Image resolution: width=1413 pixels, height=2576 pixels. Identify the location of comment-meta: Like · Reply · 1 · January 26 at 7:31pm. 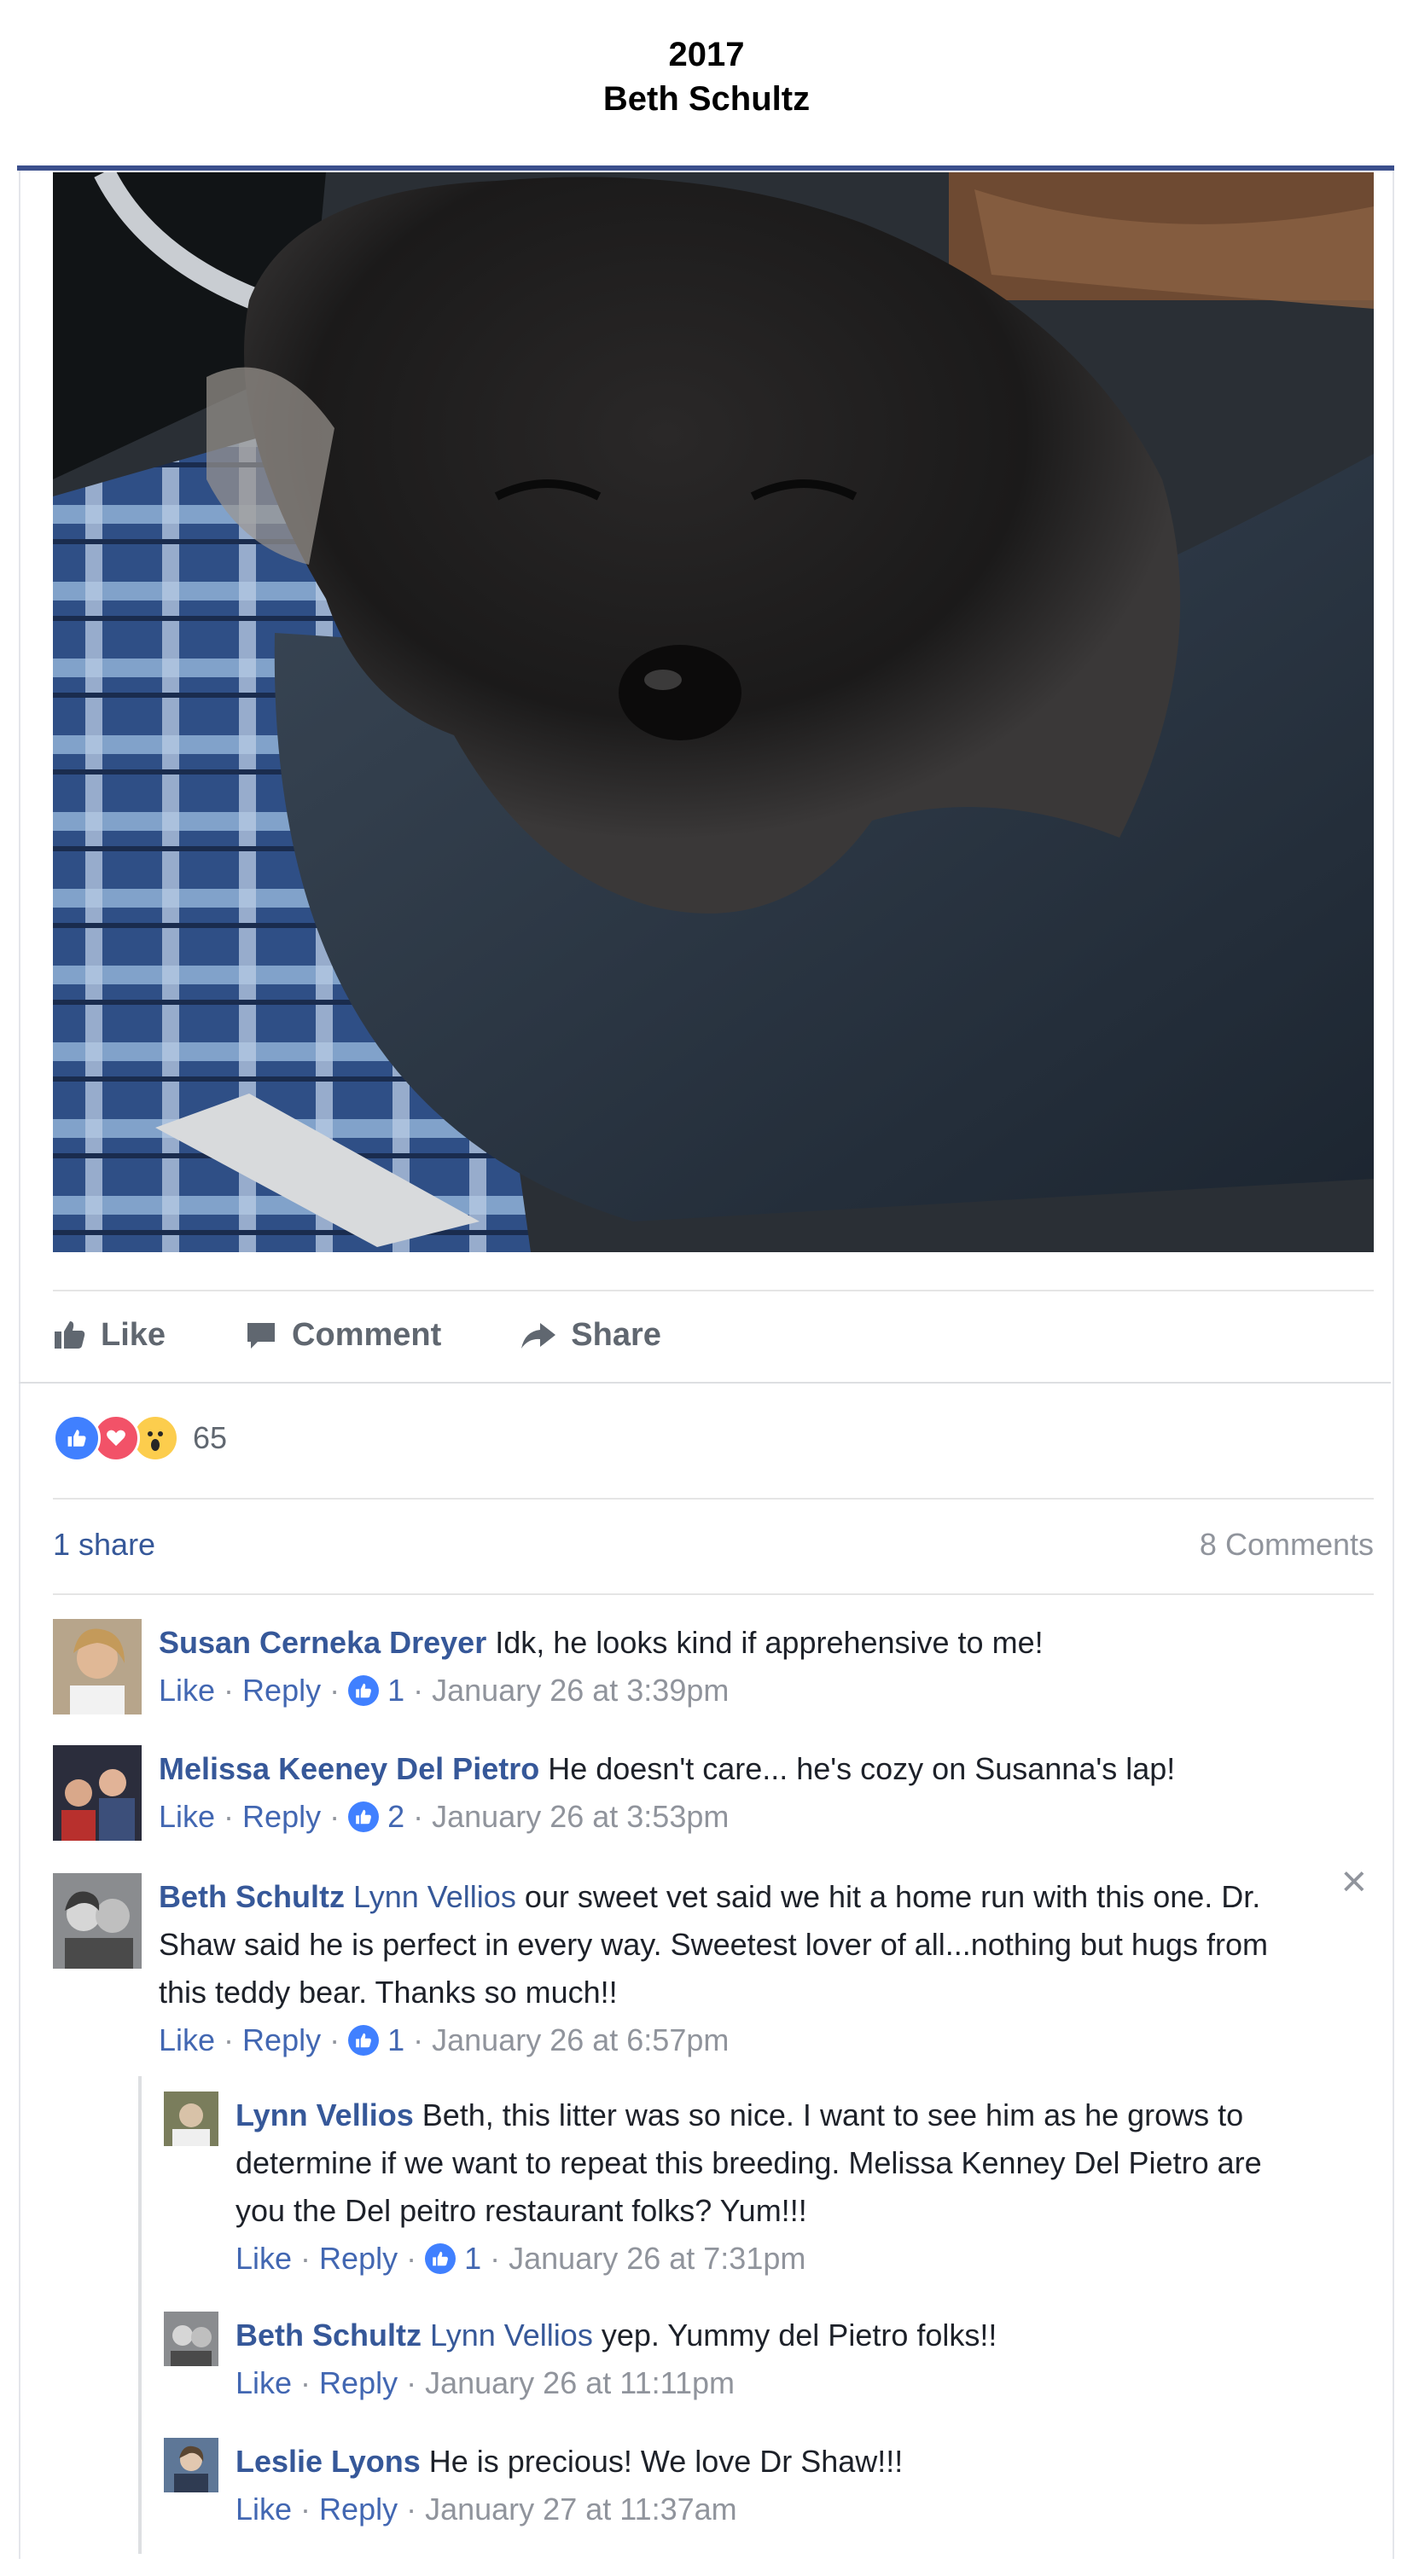
(773, 2259).